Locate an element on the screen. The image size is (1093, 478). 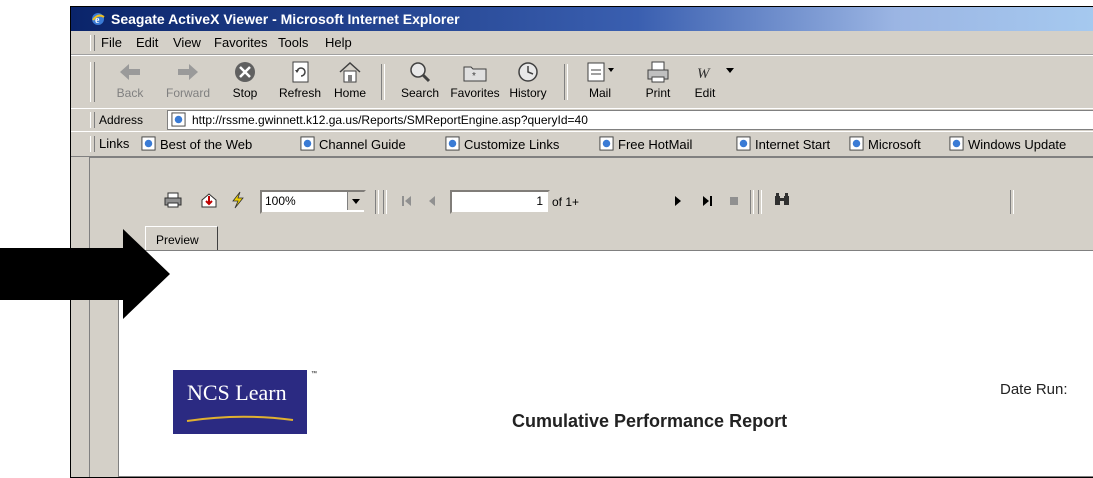
favorites-icon: * is located at coordinates (475, 74).